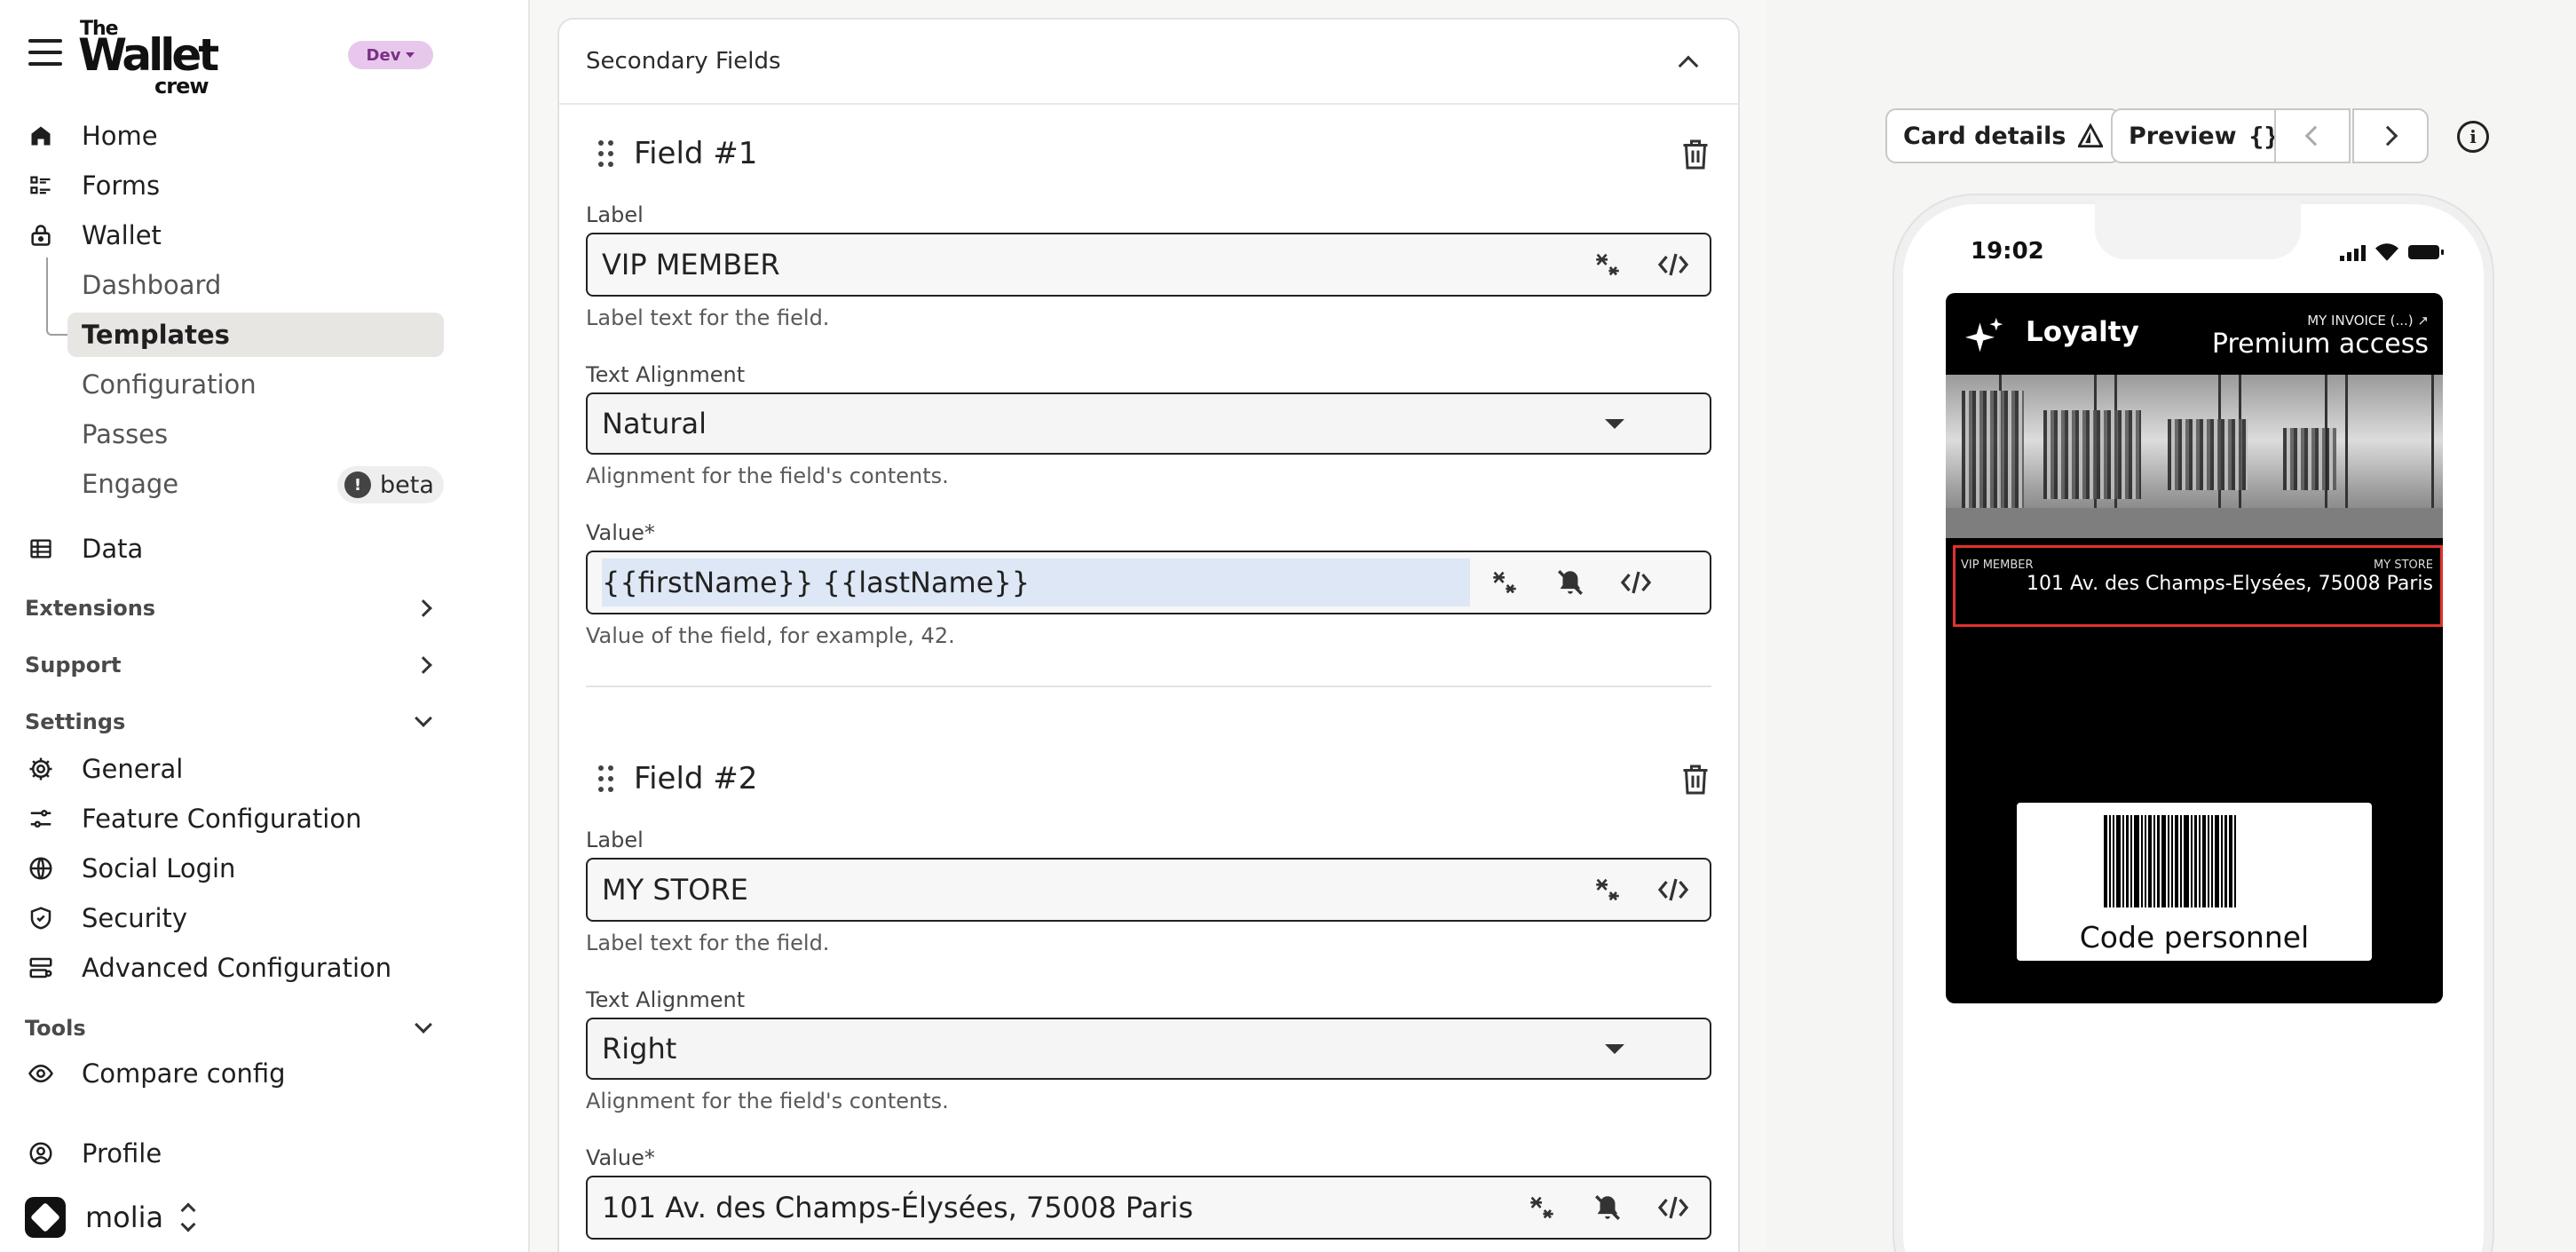  I want to click on nav-item-advanced-configuration: Advanced Configuration, so click(208, 968).